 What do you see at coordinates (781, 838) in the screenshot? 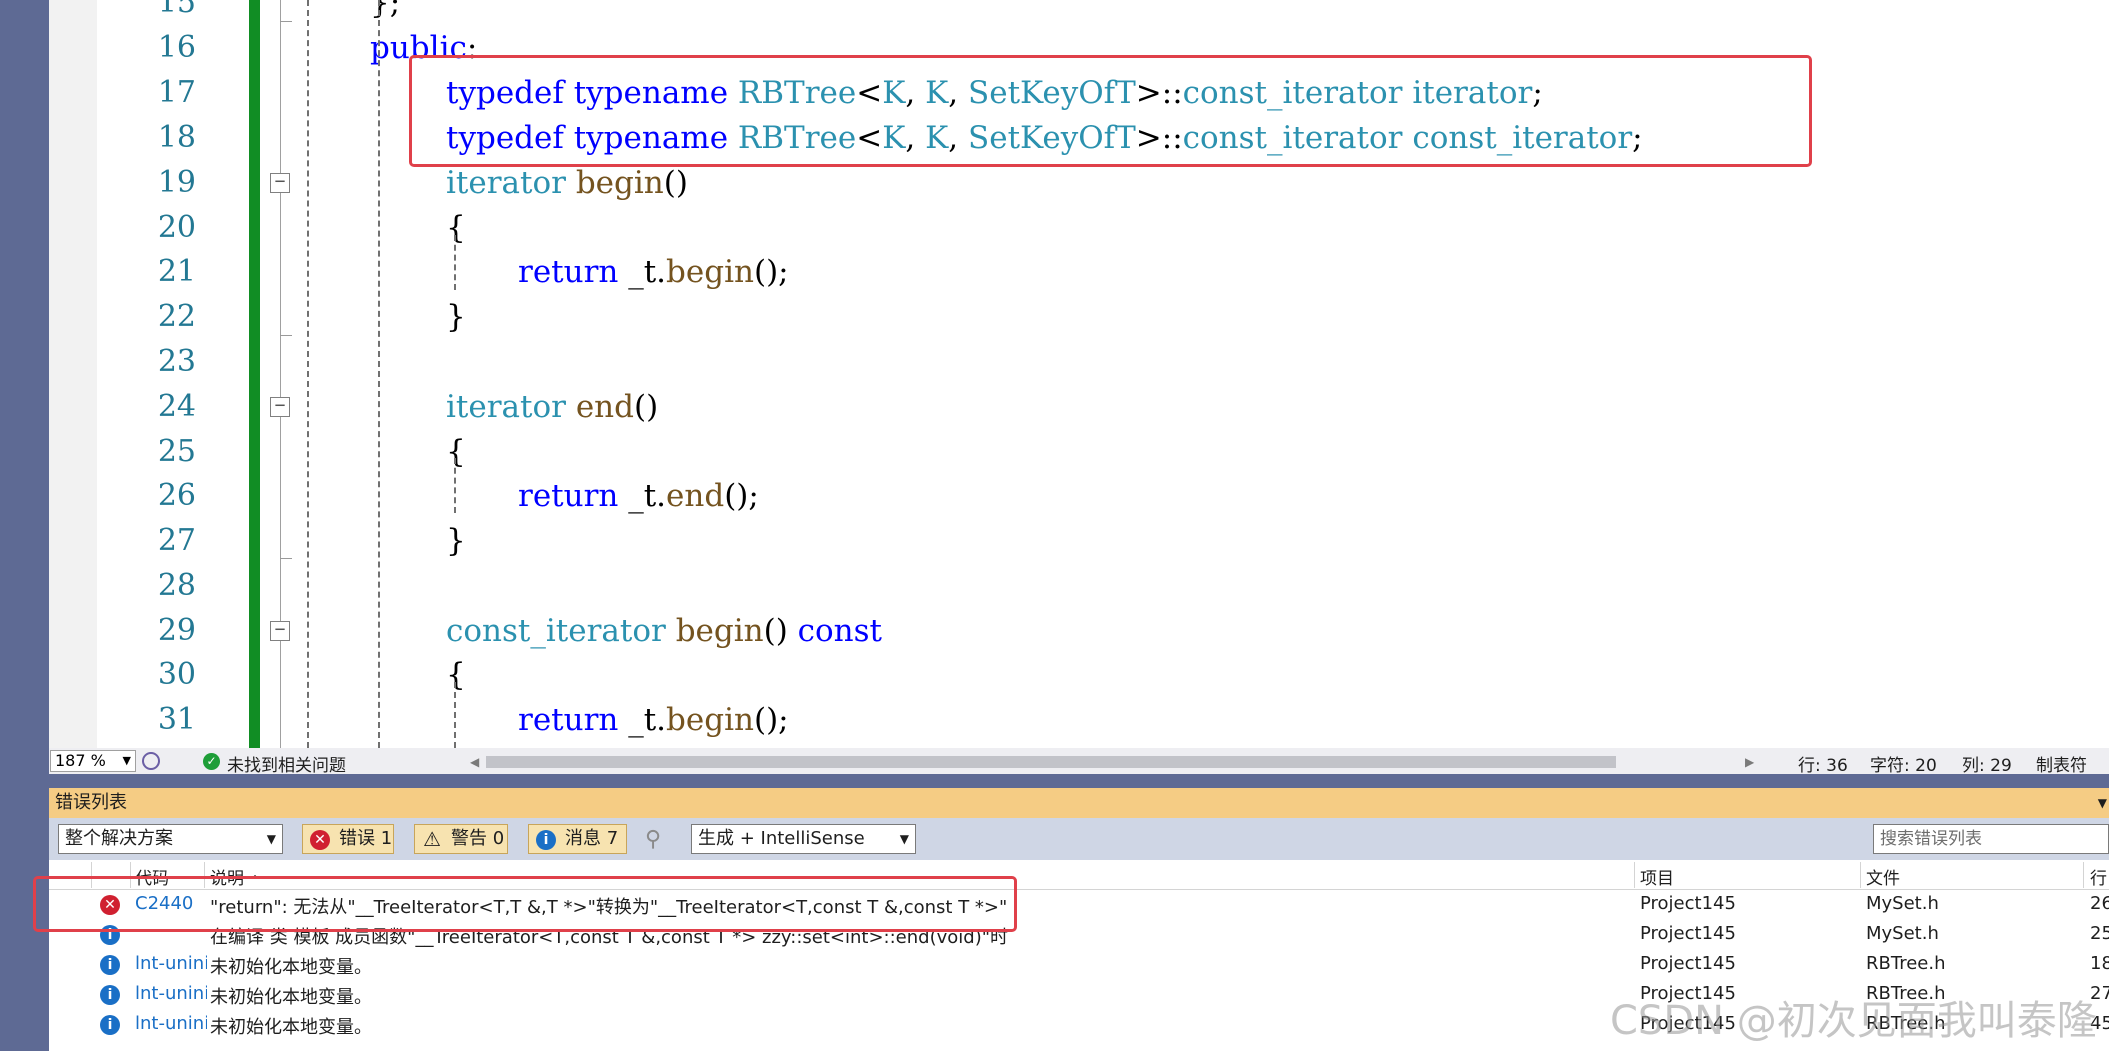
I see `build-source-value: 生成 + IntelliSense` at bounding box center [781, 838].